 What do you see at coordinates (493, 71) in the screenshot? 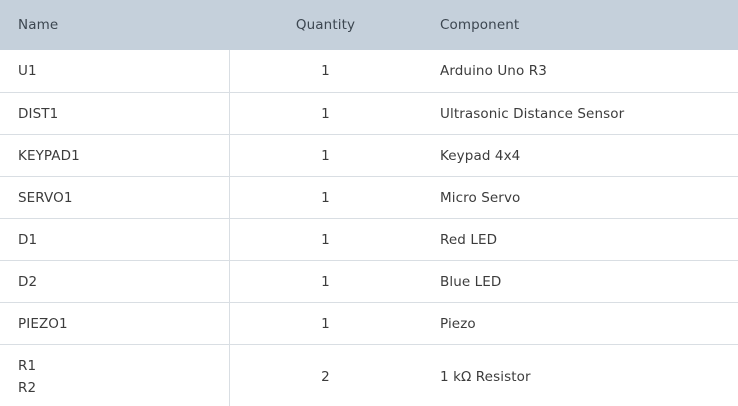
I see `cell-component: Arduino Uno R3` at bounding box center [493, 71].